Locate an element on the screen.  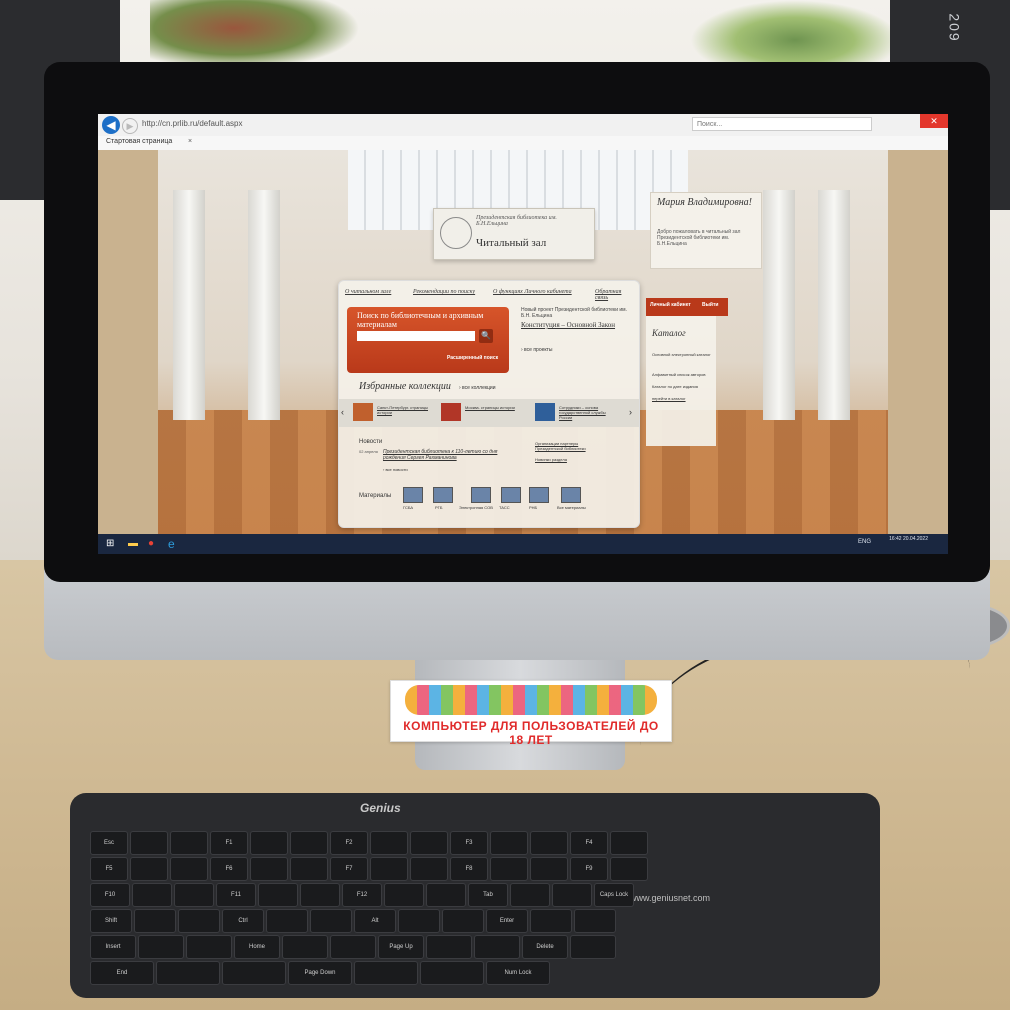
keyboard-key: F9 is located at coordinates (589, 869).